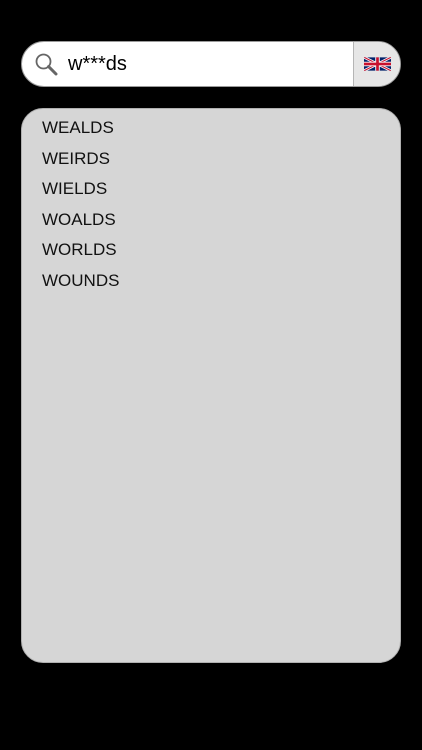 The width and height of the screenshot is (422, 750). Describe the element at coordinates (211, 189) in the screenshot. I see `result-item: WIELDS` at that location.